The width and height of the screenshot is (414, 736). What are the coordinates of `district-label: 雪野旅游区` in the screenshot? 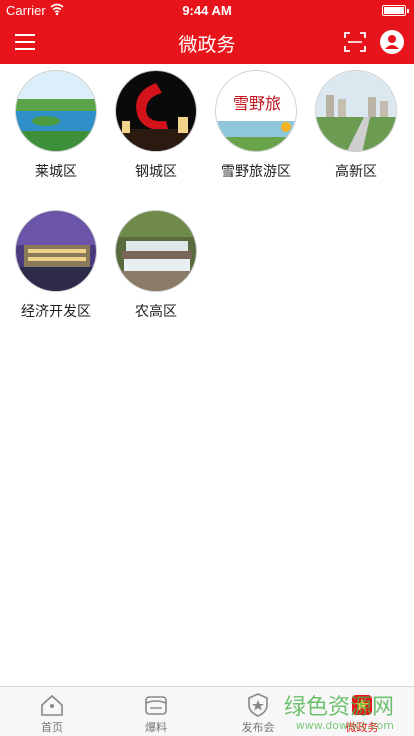 It's located at (256, 172).